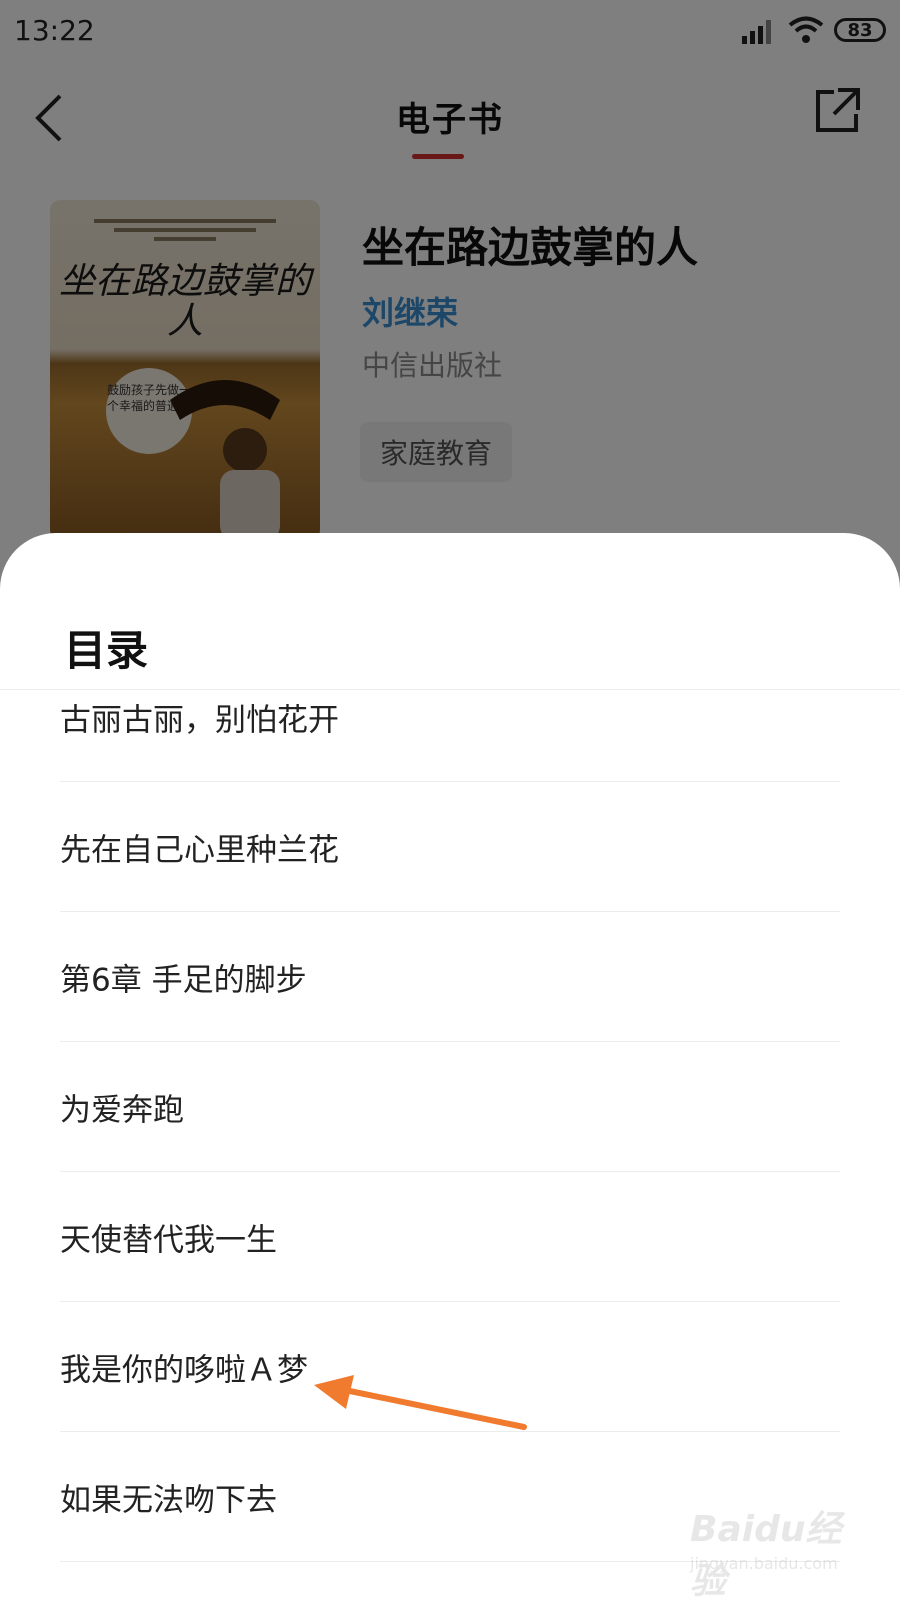  I want to click on toc-item-label: 先在自己心里种兰花, so click(199, 850).